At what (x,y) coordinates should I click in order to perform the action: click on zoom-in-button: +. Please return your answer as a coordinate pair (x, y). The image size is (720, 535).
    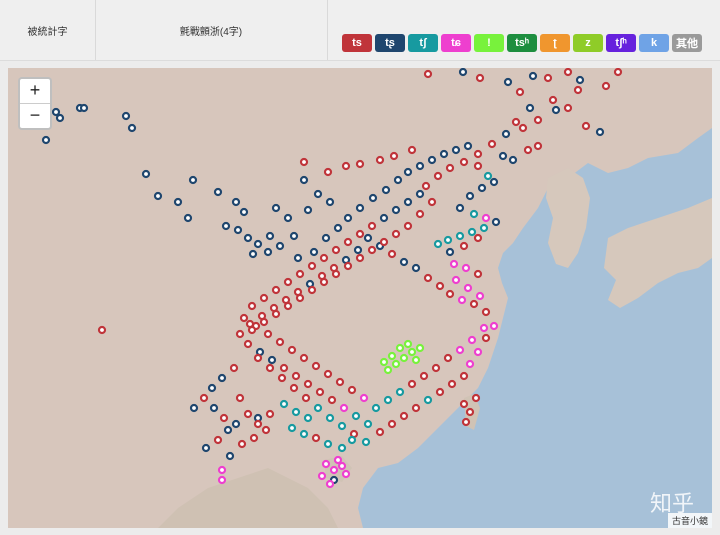
    Looking at the image, I should click on (35, 91).